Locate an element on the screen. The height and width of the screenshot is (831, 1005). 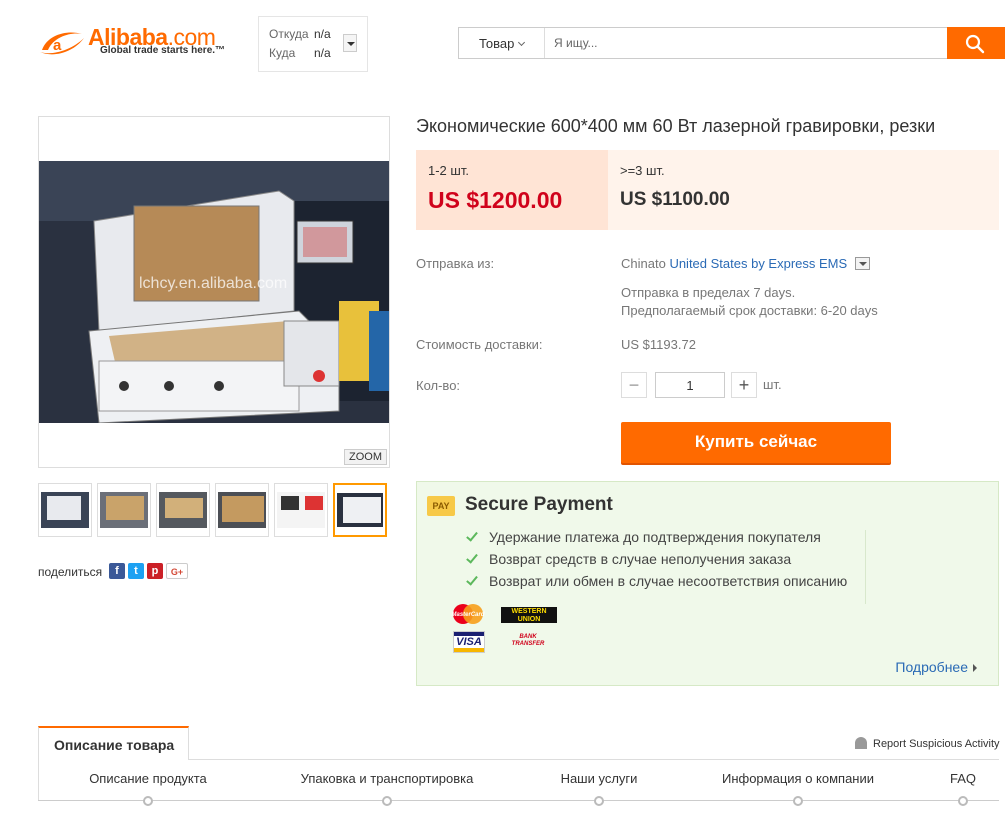
report-icon is located at coordinates (861, 743).